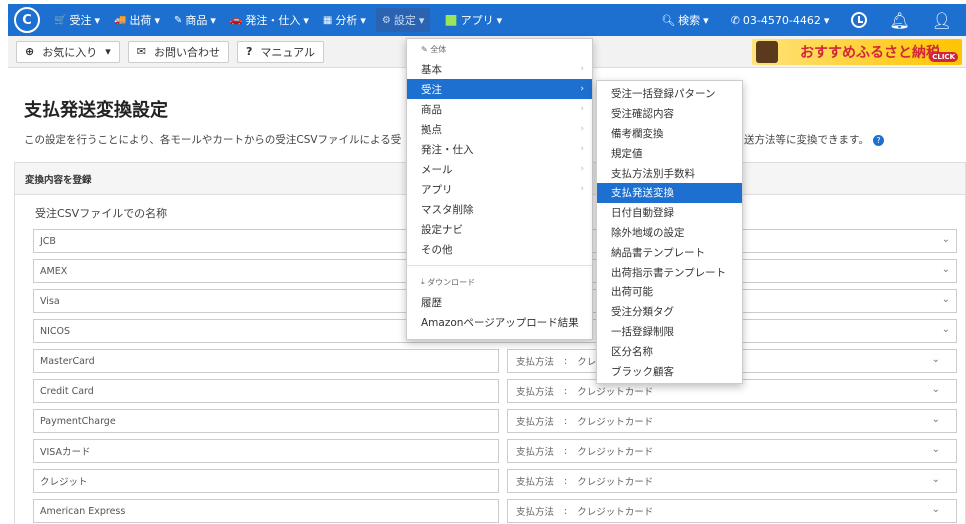  I want to click on submenu-item: 除外地域の設定, so click(669, 233).